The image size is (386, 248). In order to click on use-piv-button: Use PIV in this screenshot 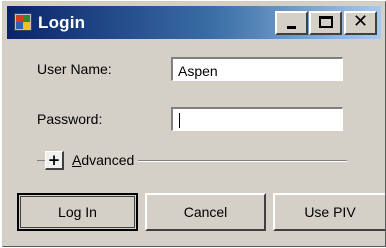, I will do `click(329, 212)`.